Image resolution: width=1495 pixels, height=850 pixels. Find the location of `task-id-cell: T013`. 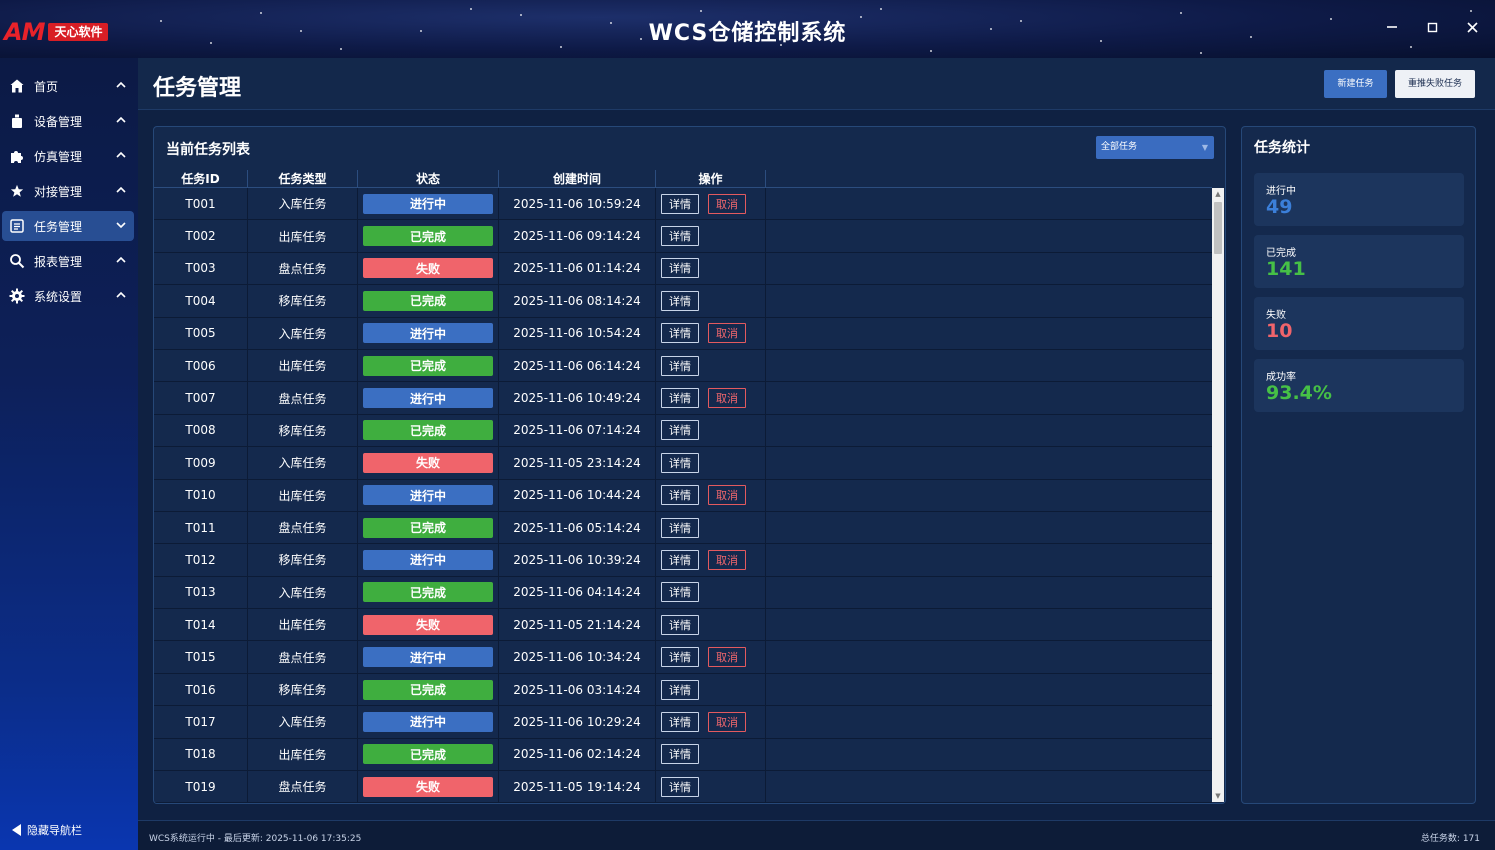

task-id-cell: T013 is located at coordinates (201, 592).